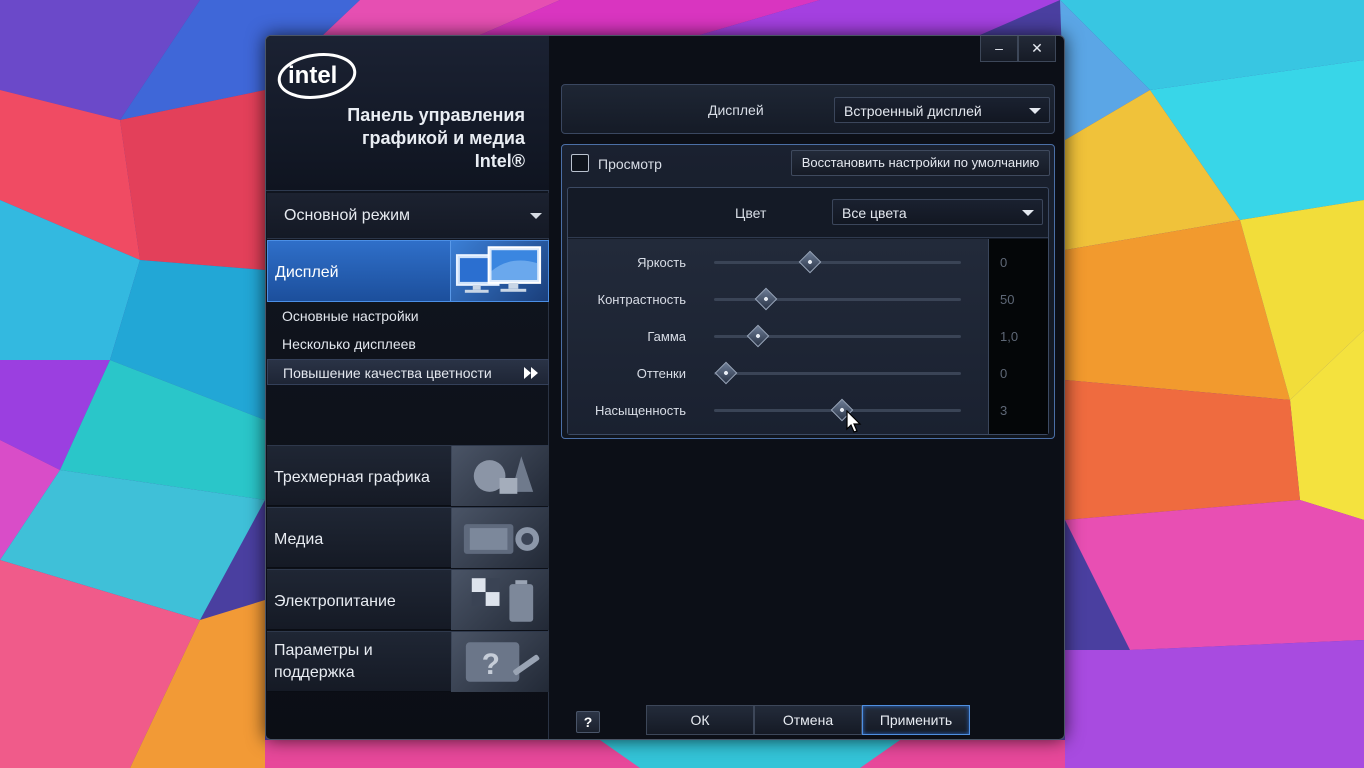 This screenshot has width=1364, height=768. I want to click on sidebar-item-power: Электропитание, so click(408, 599).